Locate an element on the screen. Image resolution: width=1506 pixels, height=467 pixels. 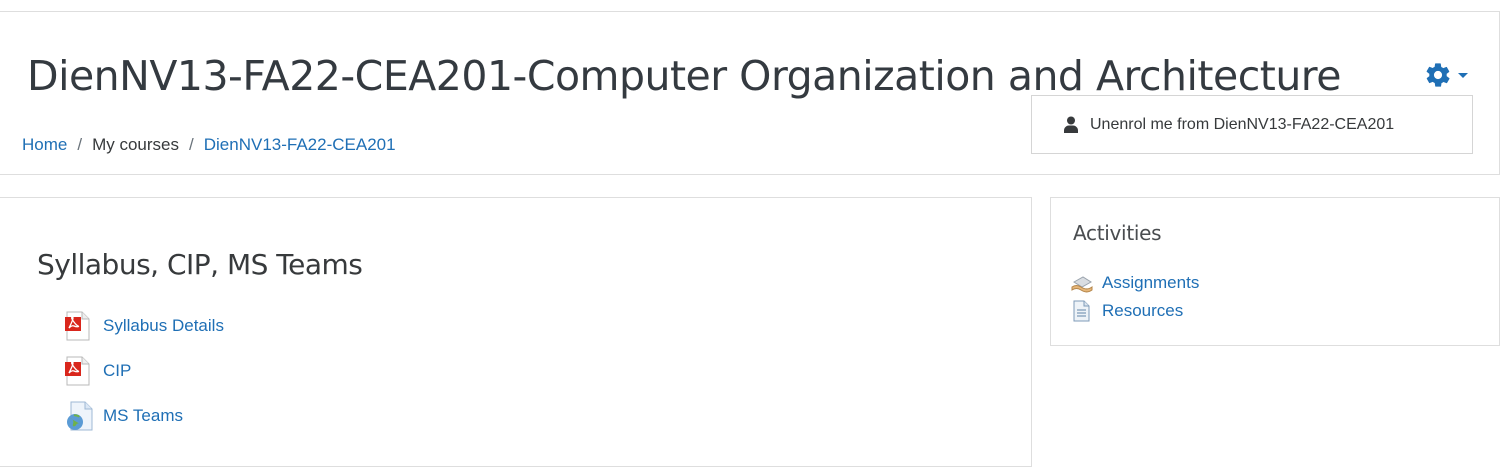
activity-link: MS Teams is located at coordinates (143, 416).